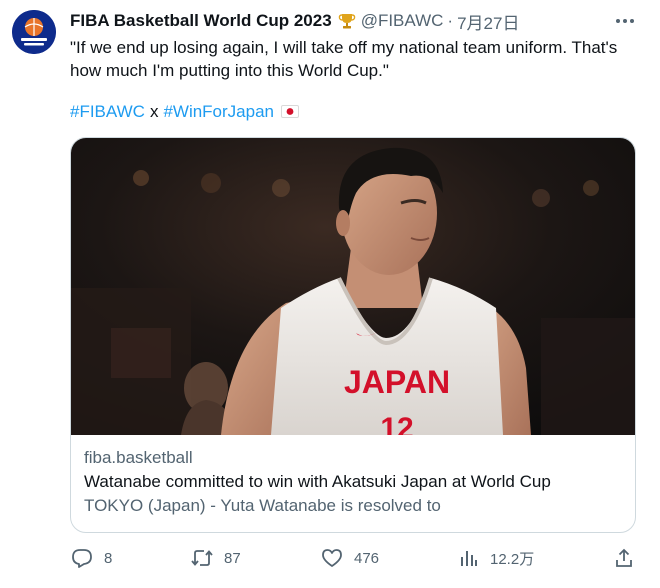 This screenshot has height=588, width=660. I want to click on share-icon, so click(624, 558).